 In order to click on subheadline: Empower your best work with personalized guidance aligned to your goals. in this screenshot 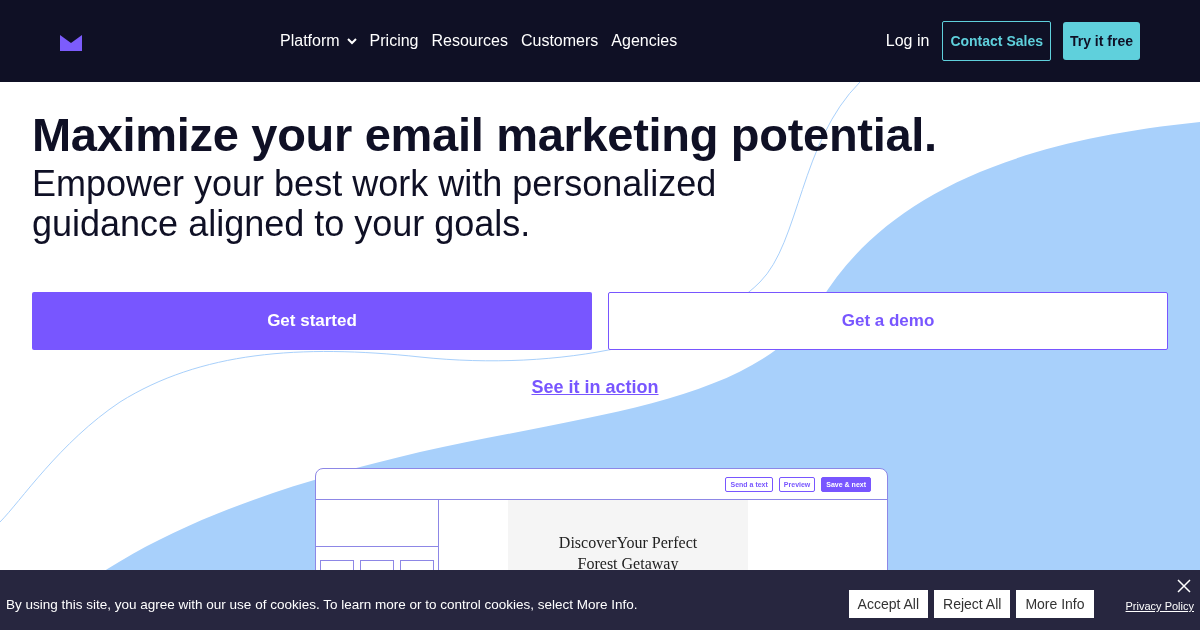, I will do `click(375, 204)`.